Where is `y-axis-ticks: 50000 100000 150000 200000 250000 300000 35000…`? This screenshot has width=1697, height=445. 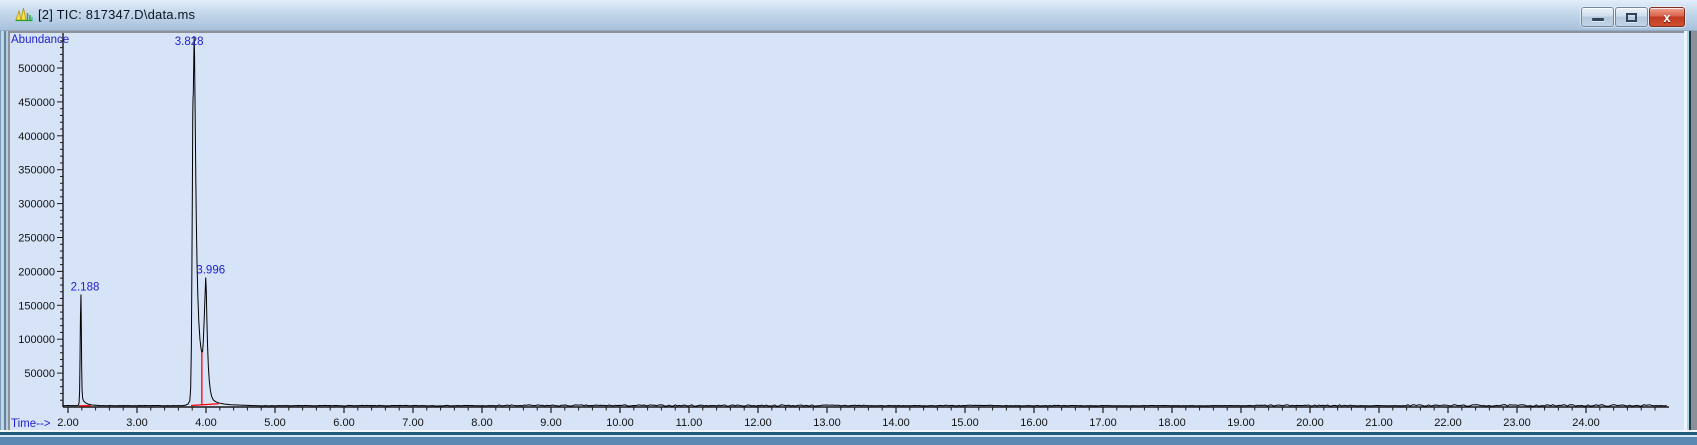
y-axis-ticks: 50000 100000 150000 200000 250000 300000 35000… is located at coordinates (40, 220).